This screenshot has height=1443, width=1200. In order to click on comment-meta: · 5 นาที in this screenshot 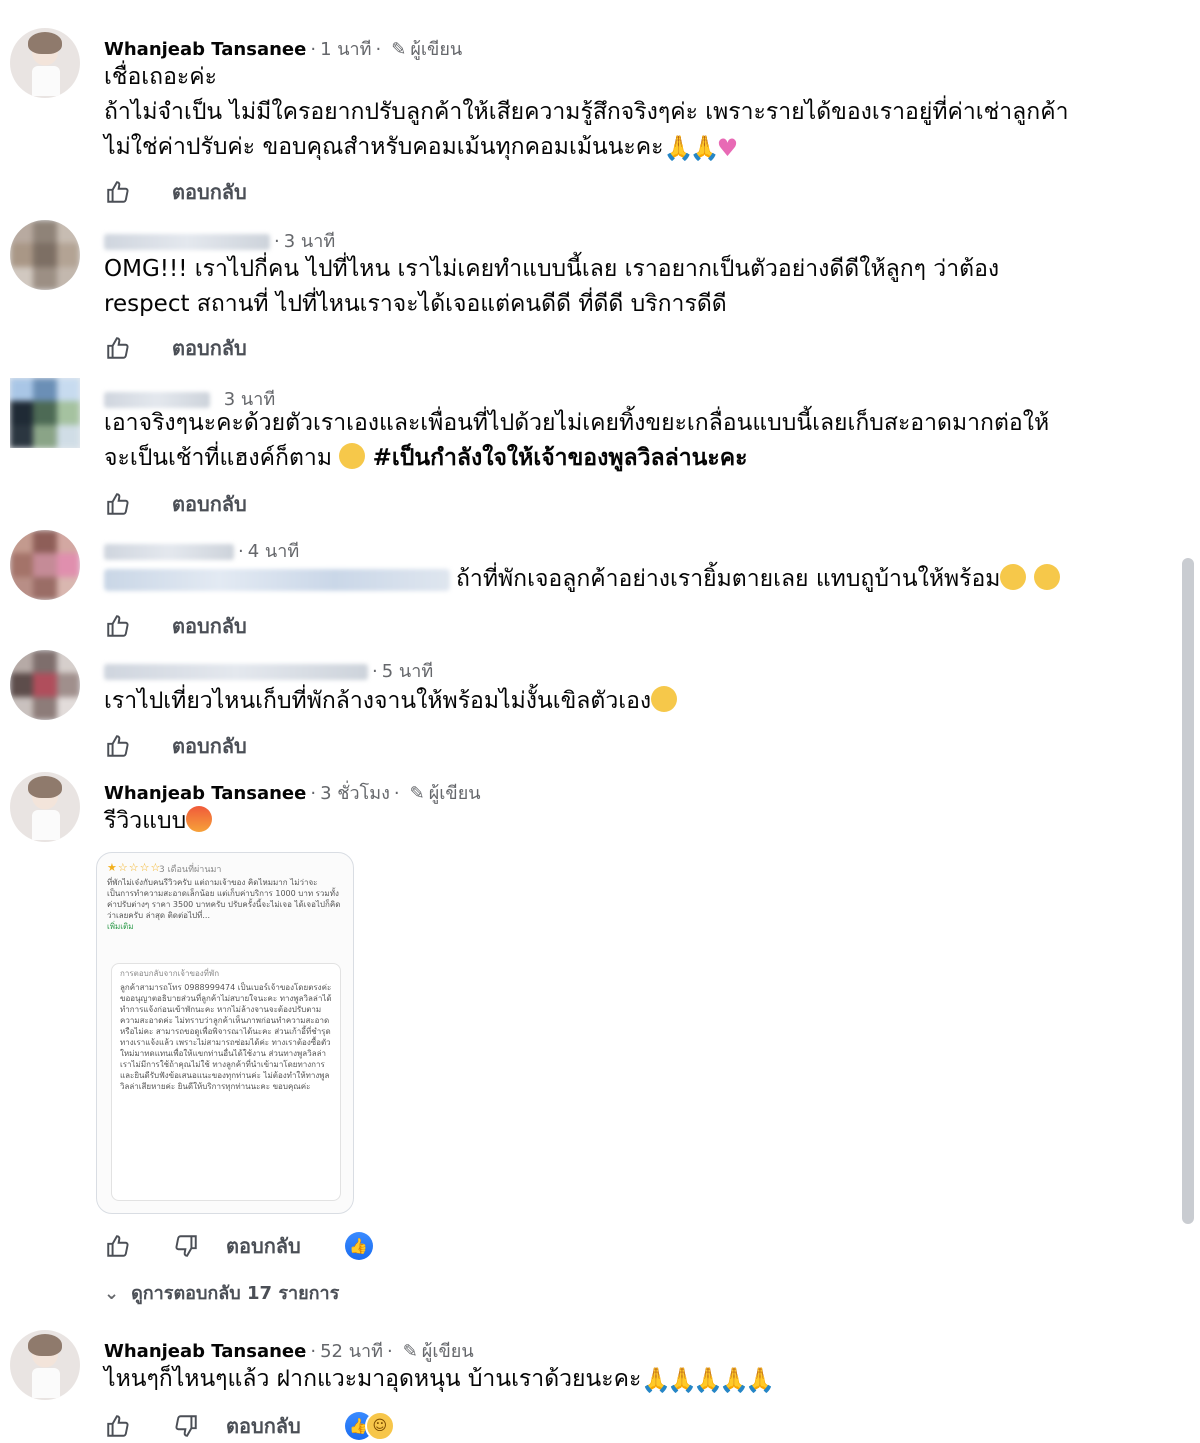, I will do `click(268, 670)`.